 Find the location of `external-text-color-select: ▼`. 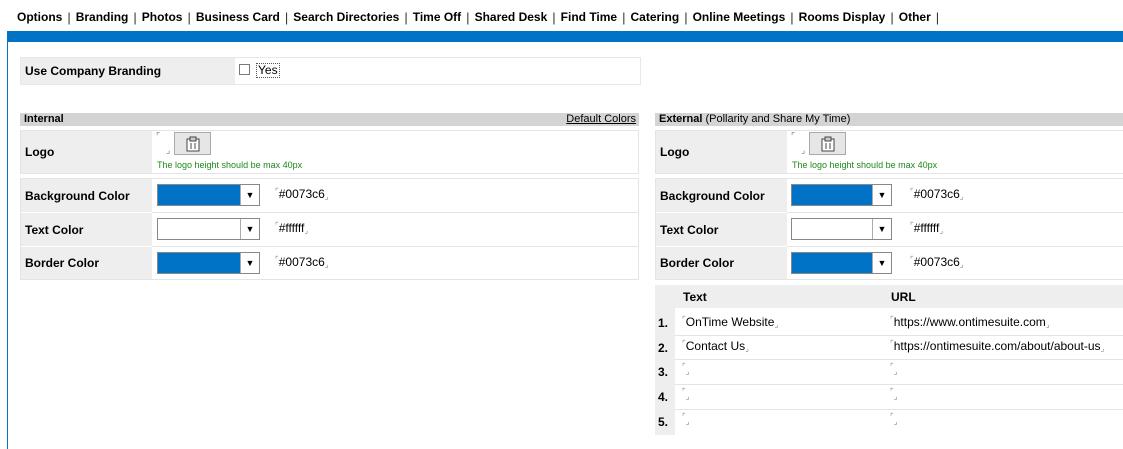

external-text-color-select: ▼ is located at coordinates (841, 229).